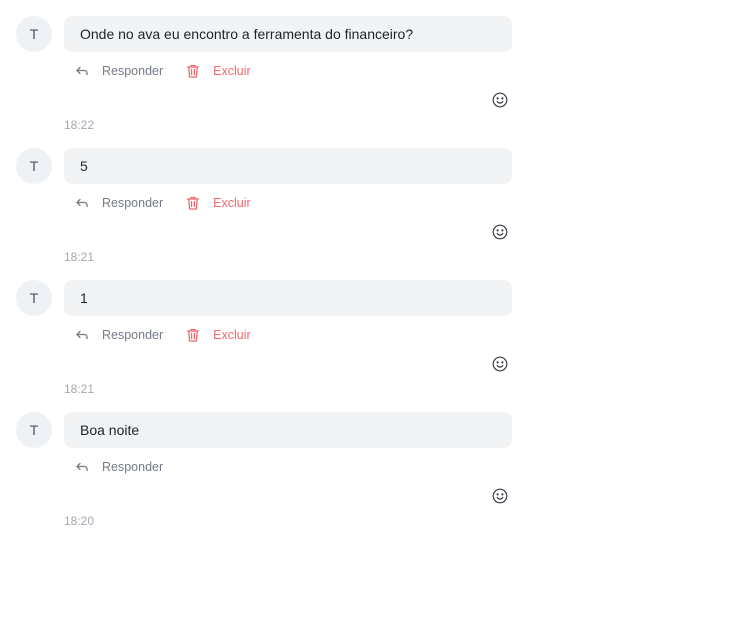  I want to click on message-bubble: Boa noite, so click(288, 430).